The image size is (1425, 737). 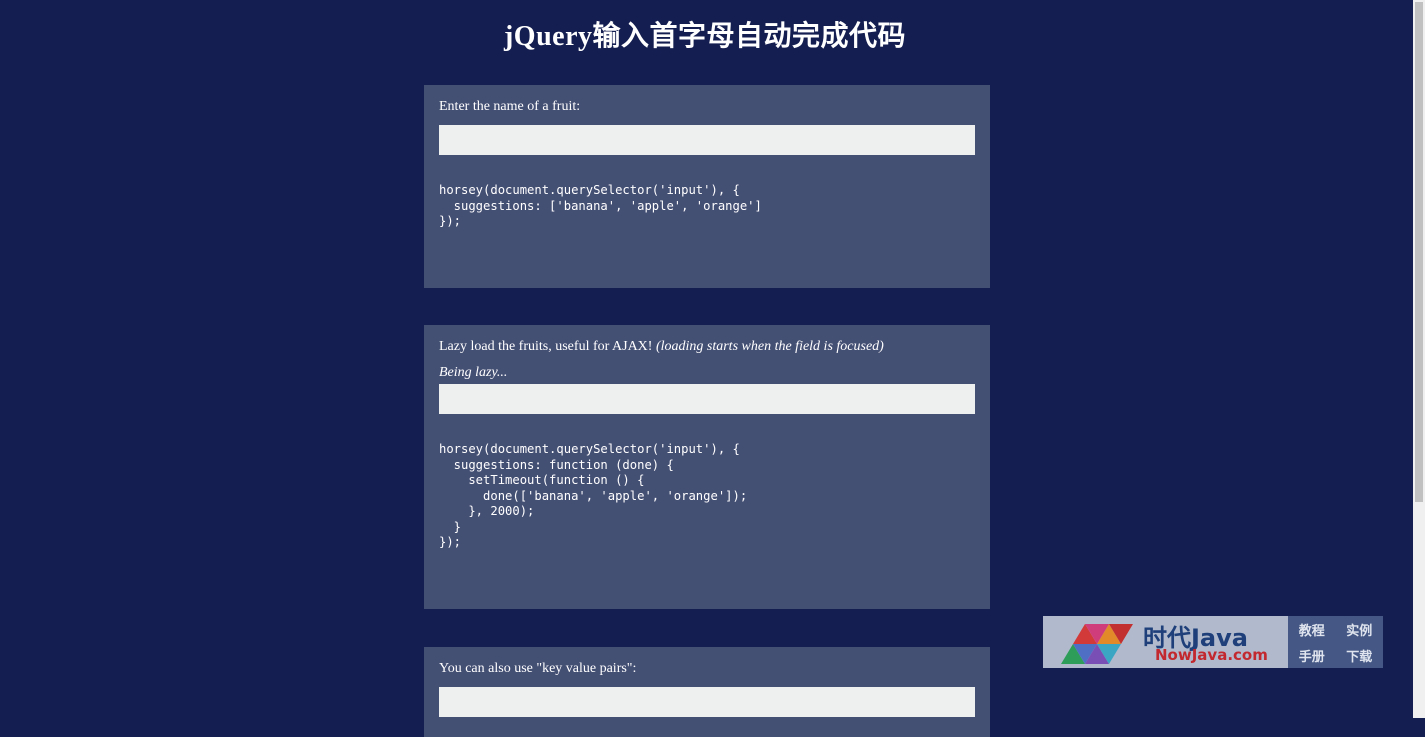 What do you see at coordinates (1359, 655) in the screenshot?
I see `watermark-link-download: 下载` at bounding box center [1359, 655].